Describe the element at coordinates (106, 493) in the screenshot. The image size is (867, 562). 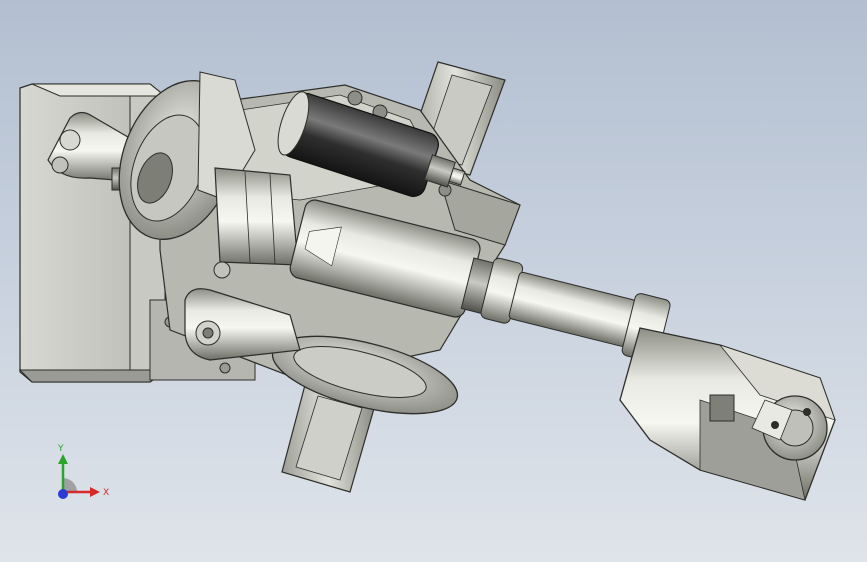
I see `x-axis-label: X` at that location.